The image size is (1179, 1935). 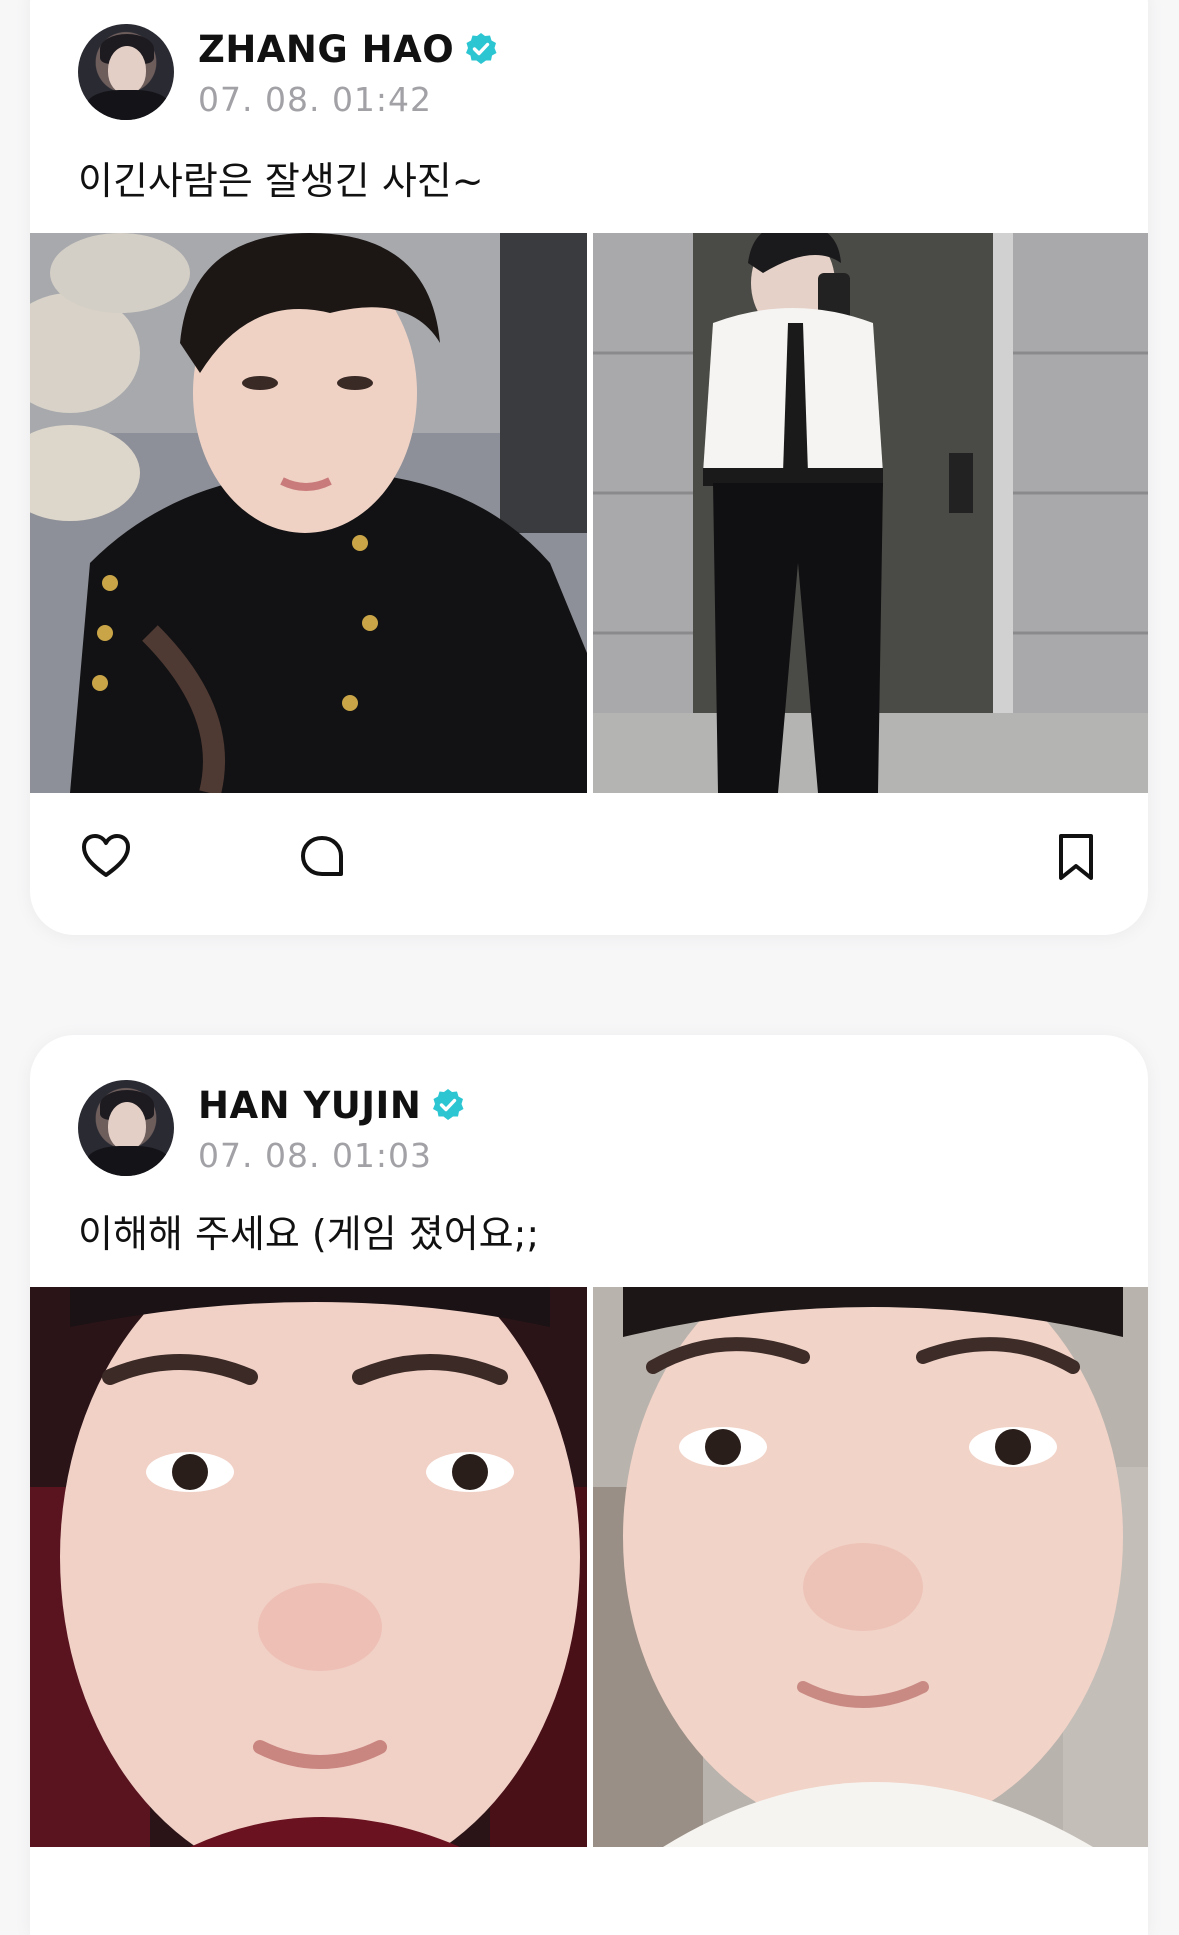 What do you see at coordinates (315, 1155) in the screenshot?
I see `post-timestamp: 07. 08. 01:03` at bounding box center [315, 1155].